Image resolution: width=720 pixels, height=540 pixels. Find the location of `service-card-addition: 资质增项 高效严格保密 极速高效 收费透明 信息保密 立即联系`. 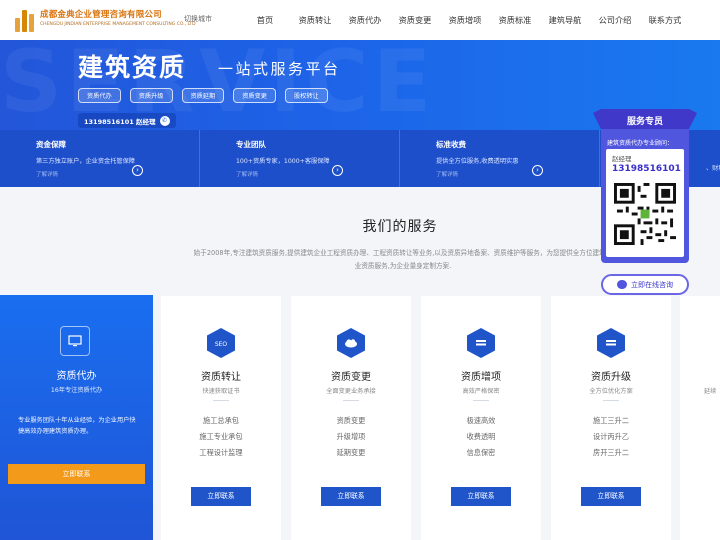

service-card-addition: 资质增项 高效严格保密 极速高效 收费透明 信息保密 立即联系 is located at coordinates (481, 418).